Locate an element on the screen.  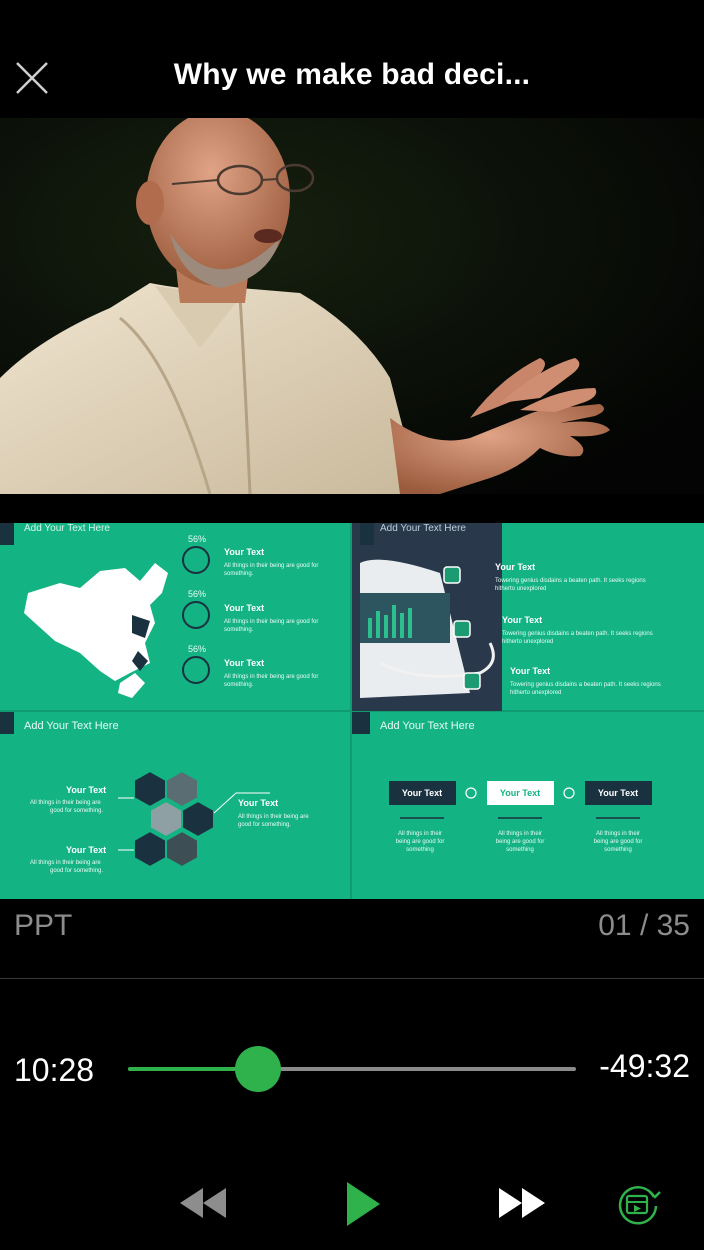
fast-forward-icon is located at coordinates (522, 1203).